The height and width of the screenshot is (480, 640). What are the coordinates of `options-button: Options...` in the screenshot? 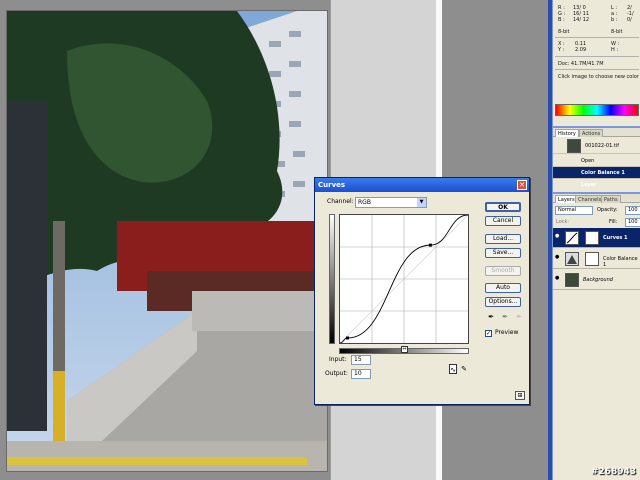 It's located at (503, 302).